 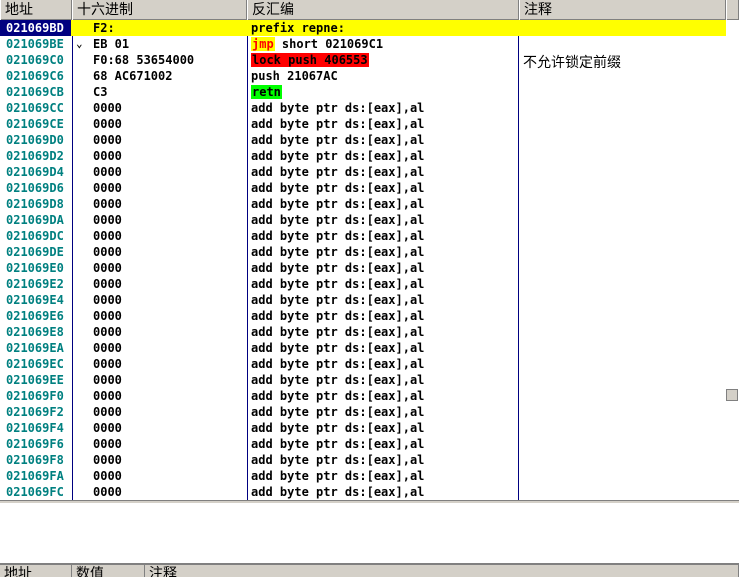 I want to click on disasm-text: push 21067AC, so click(x=294, y=76).